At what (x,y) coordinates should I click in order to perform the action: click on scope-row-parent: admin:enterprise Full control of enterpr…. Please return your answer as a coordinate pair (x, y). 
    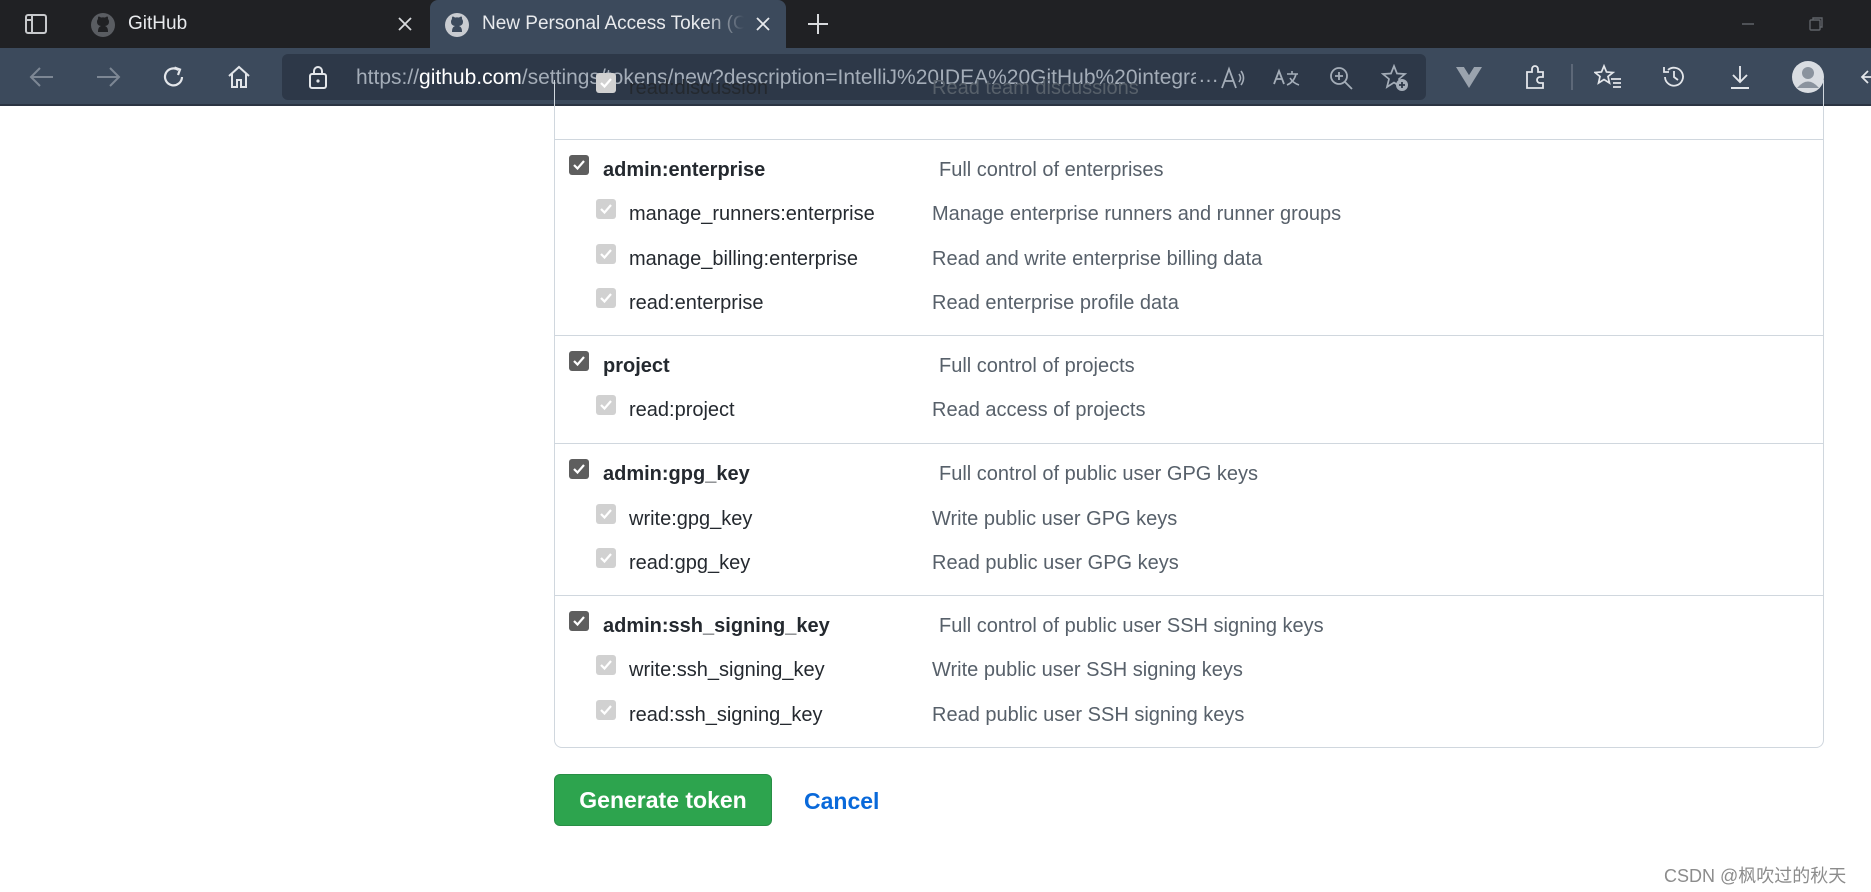
    Looking at the image, I should click on (1189, 169).